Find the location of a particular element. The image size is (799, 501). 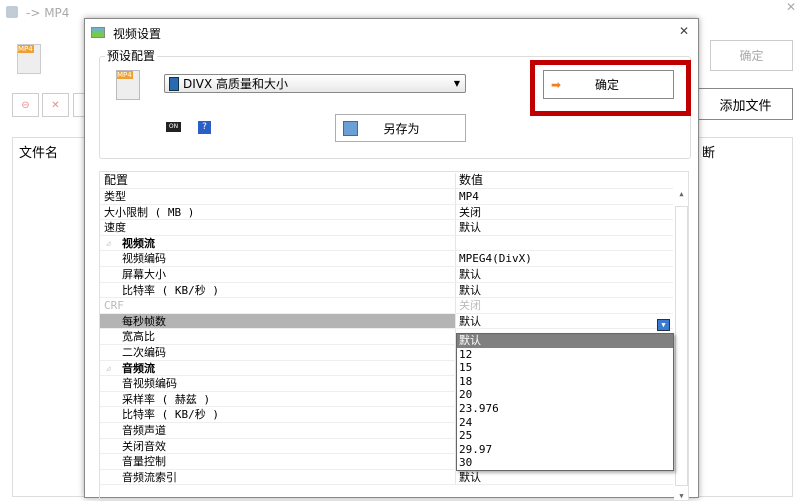

dialog-title: 视频设置 is located at coordinates (137, 34).